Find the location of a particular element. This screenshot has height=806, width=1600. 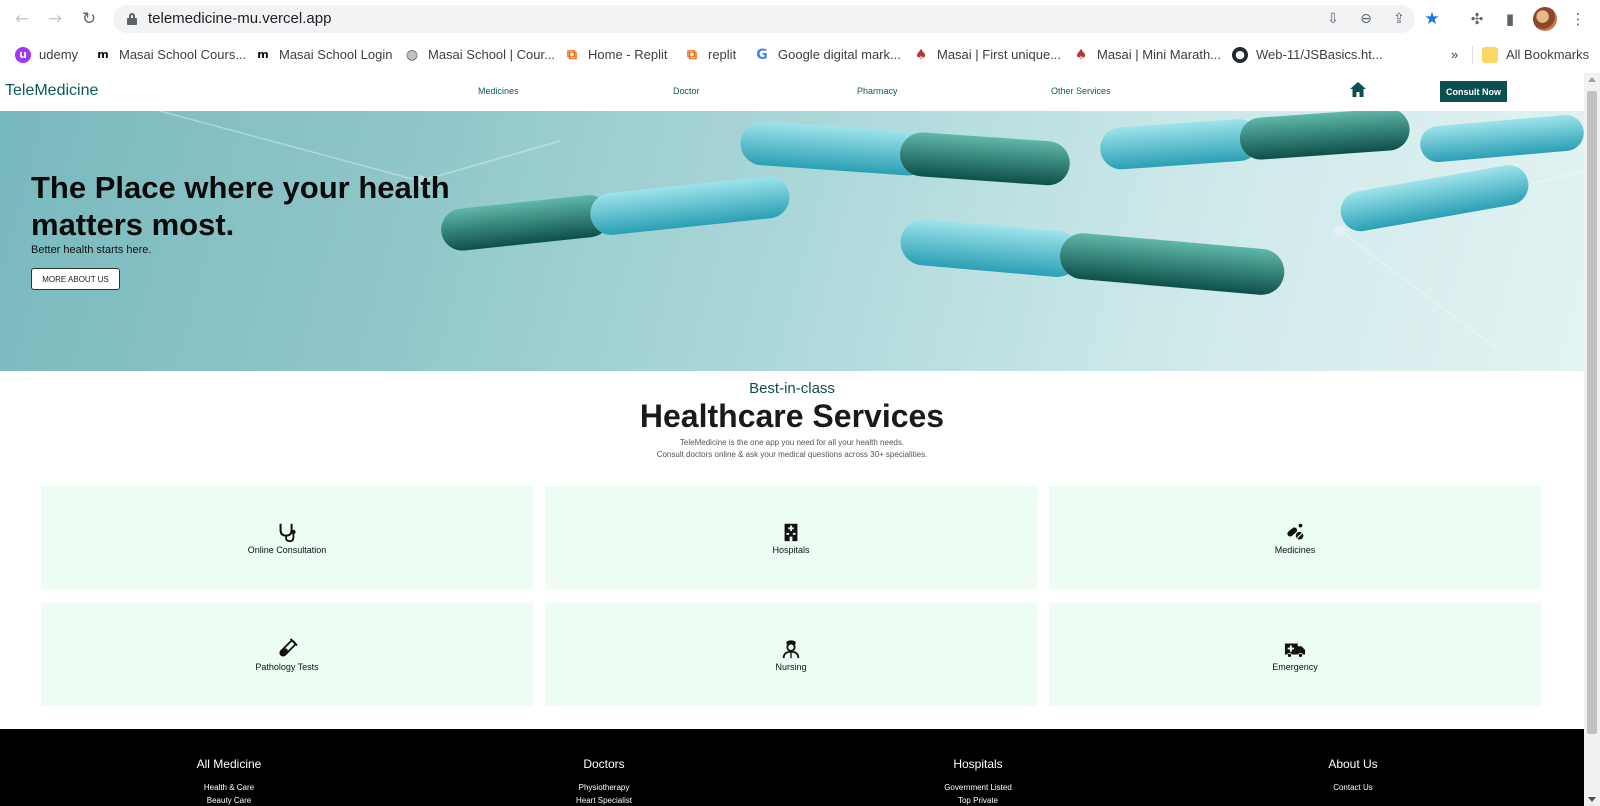

card-label: Medicines is located at coordinates (1295, 549).